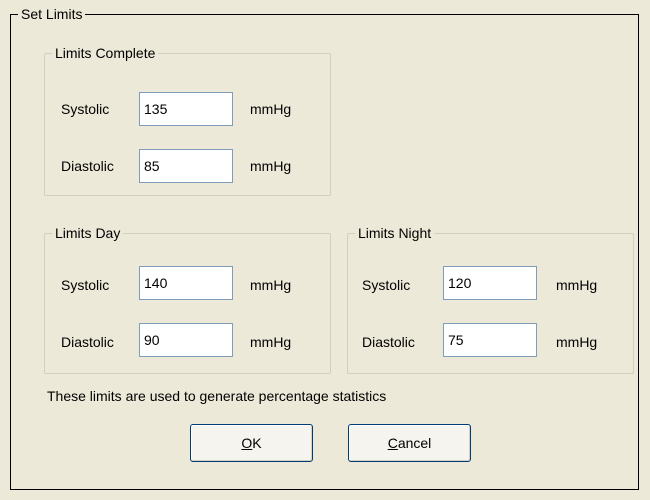 This screenshot has width=650, height=500. Describe the element at coordinates (87, 166) in the screenshot. I see `complete-diastolic-label: Diastolic` at that location.